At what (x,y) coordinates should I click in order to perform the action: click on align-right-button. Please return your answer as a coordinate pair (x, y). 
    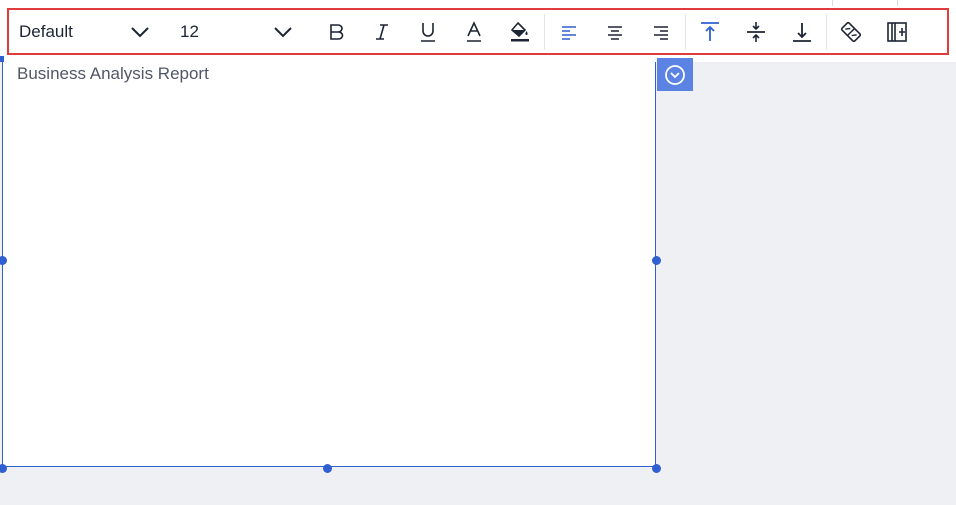
    Looking at the image, I should click on (661, 31).